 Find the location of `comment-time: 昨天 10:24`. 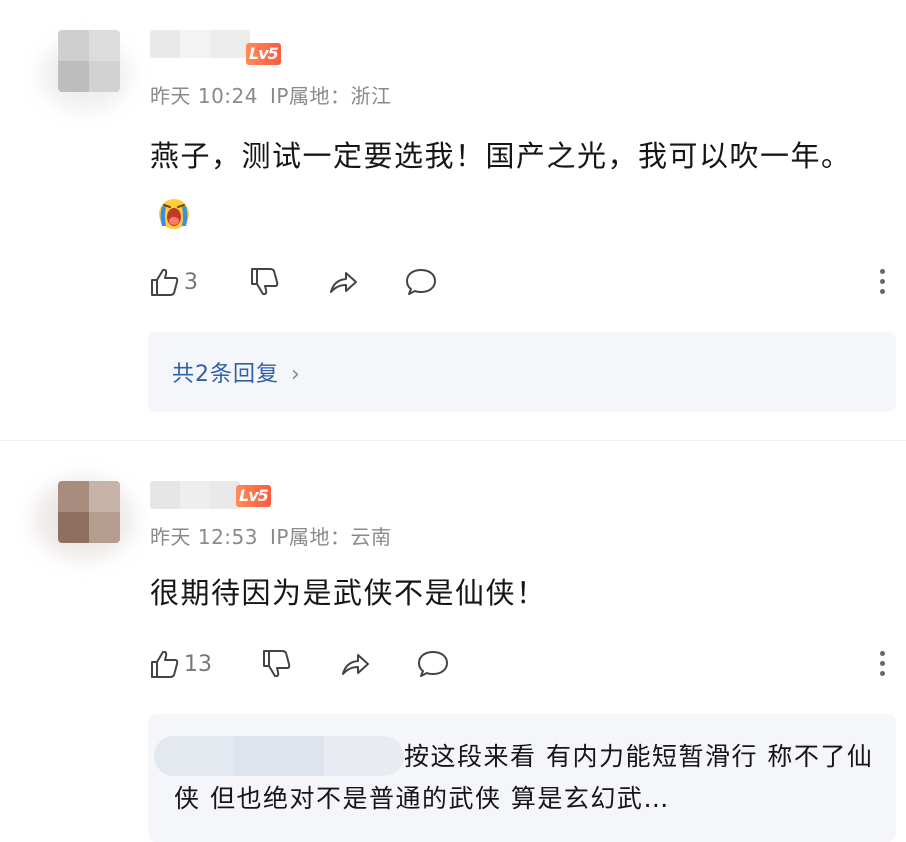

comment-time: 昨天 10:24 is located at coordinates (204, 96).